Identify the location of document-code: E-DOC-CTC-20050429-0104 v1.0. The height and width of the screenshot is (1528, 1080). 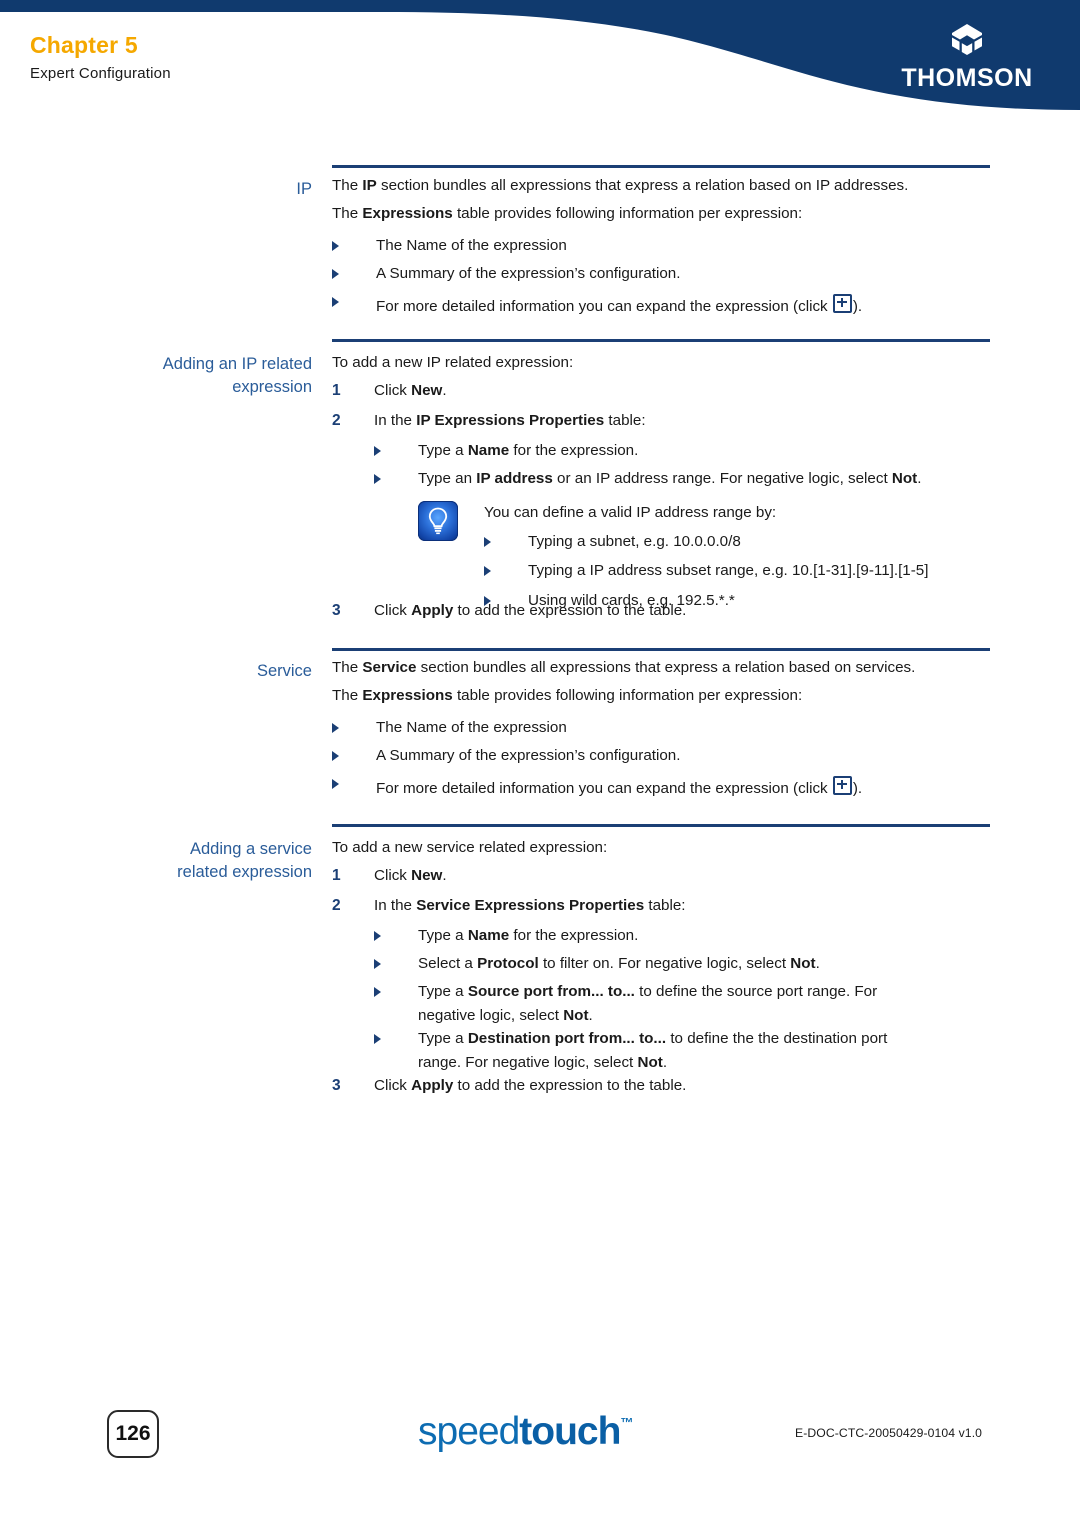
(889, 1433).